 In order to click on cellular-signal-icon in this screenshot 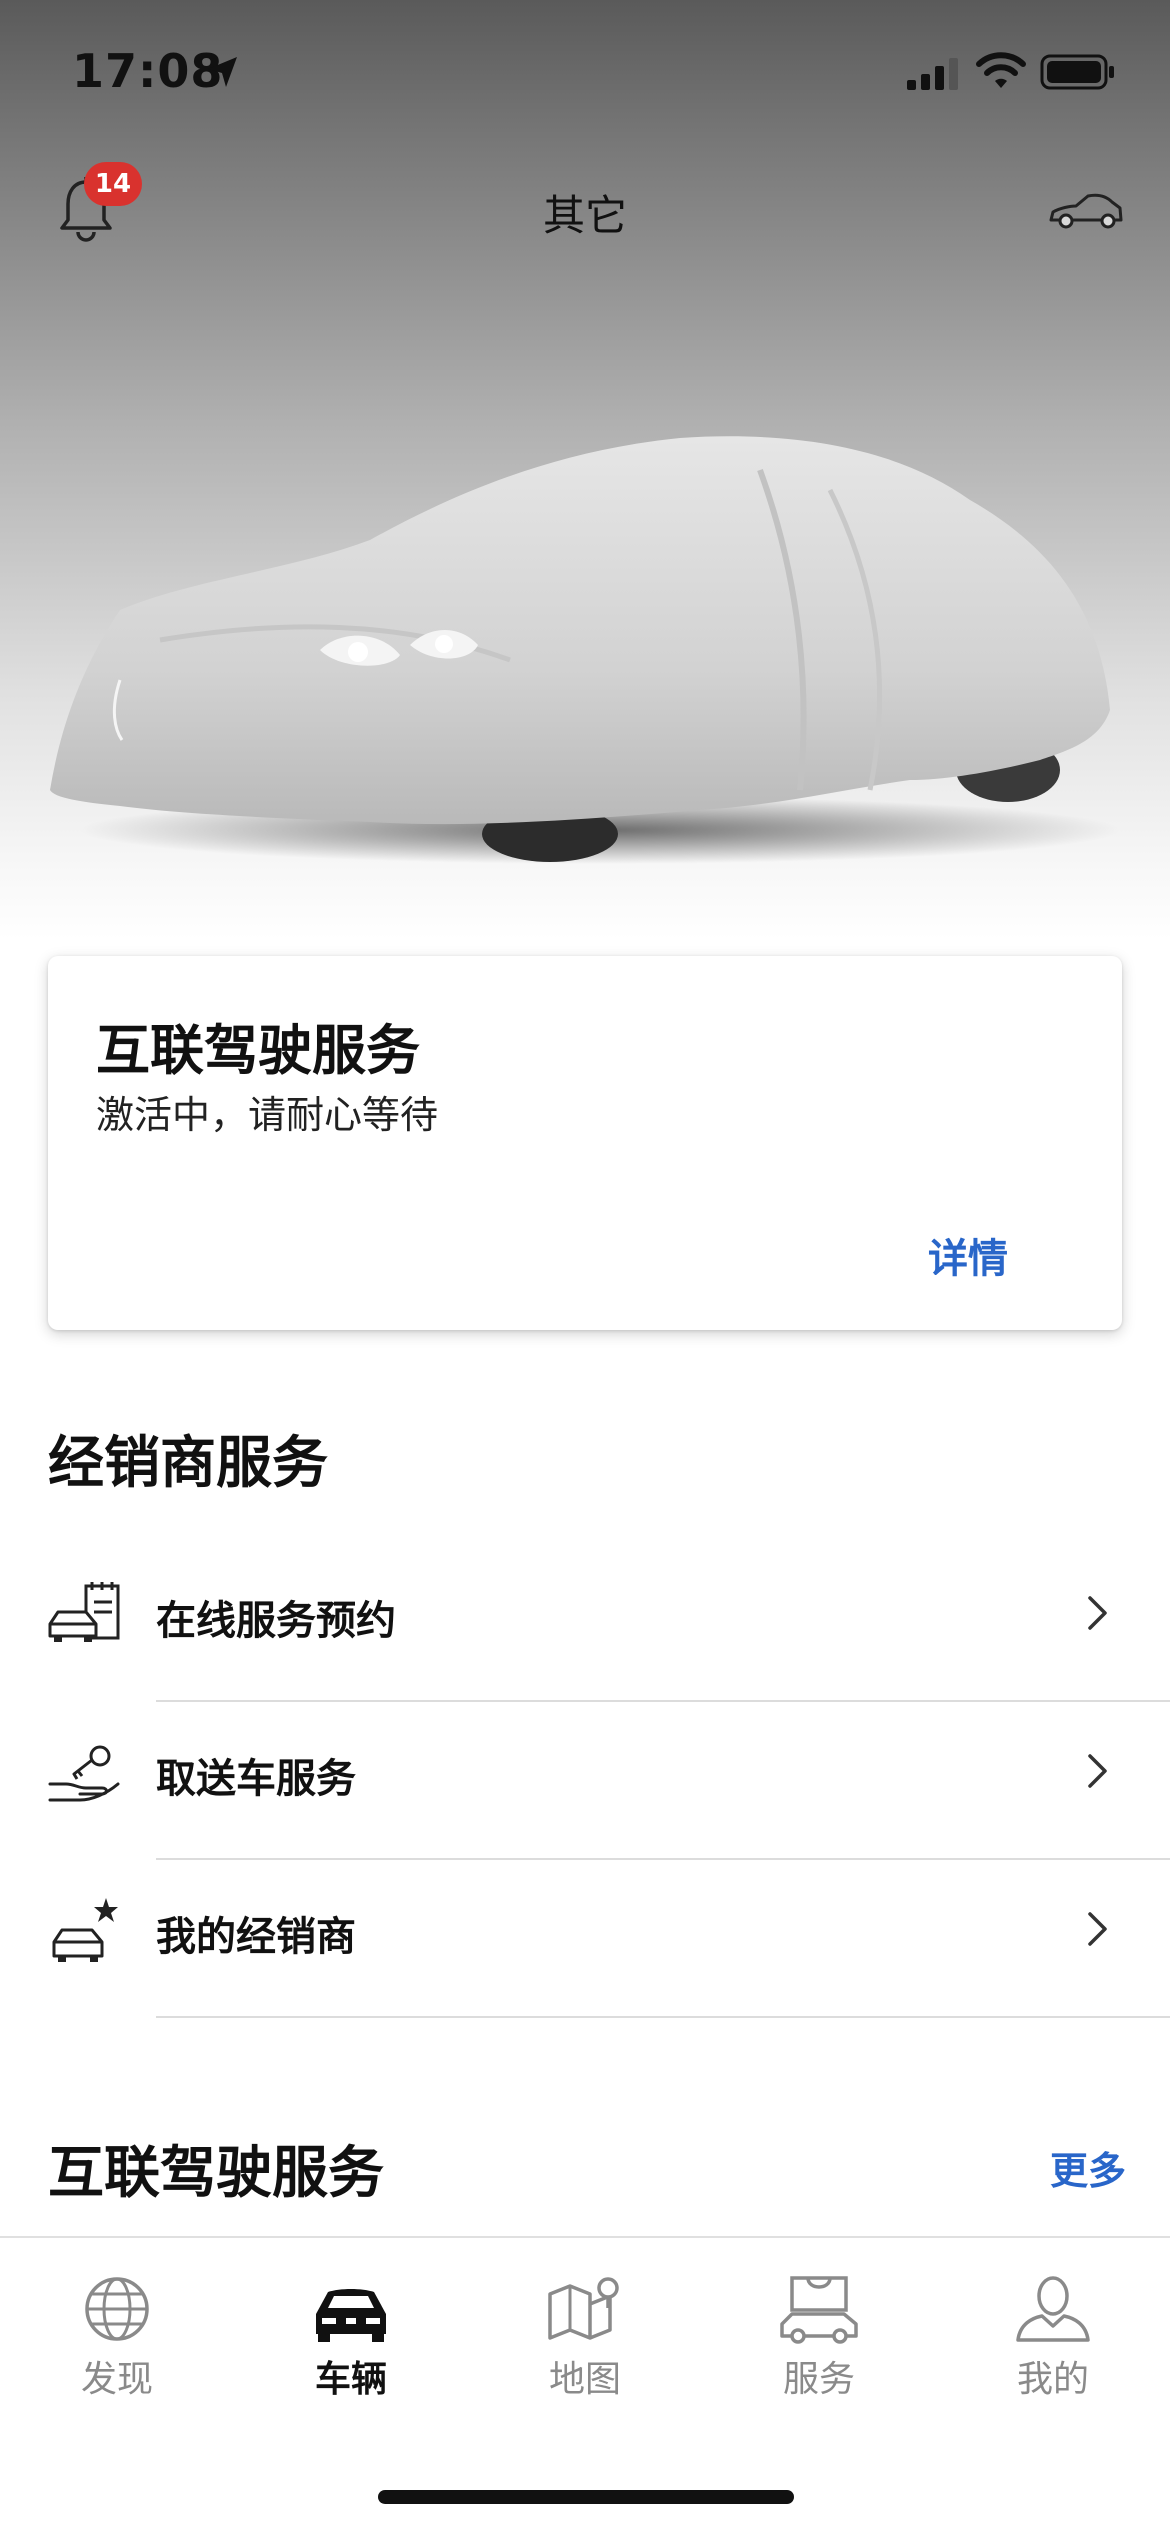, I will do `click(932, 74)`.